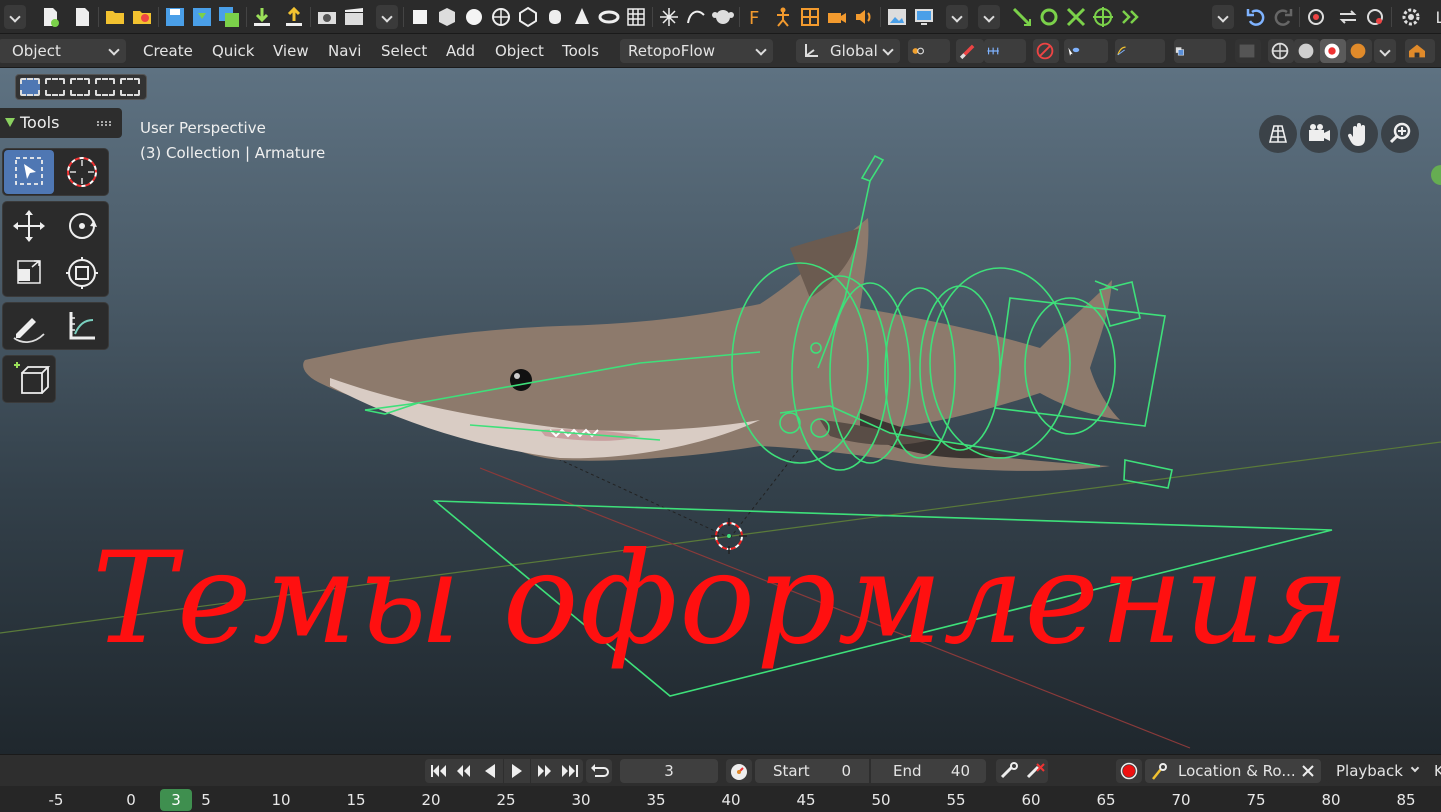  I want to click on history-dropdown, so click(1223, 17).